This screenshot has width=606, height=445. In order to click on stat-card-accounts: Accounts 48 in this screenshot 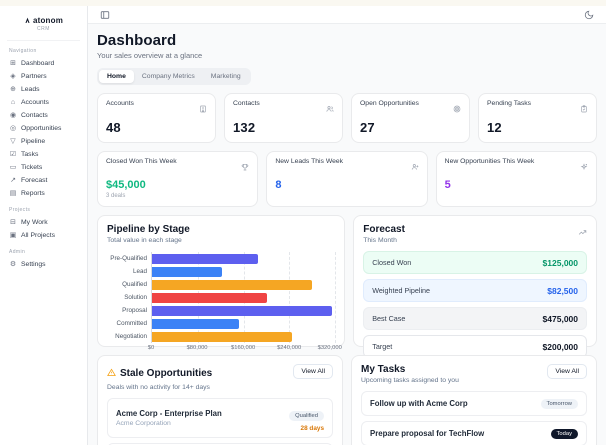, I will do `click(156, 118)`.